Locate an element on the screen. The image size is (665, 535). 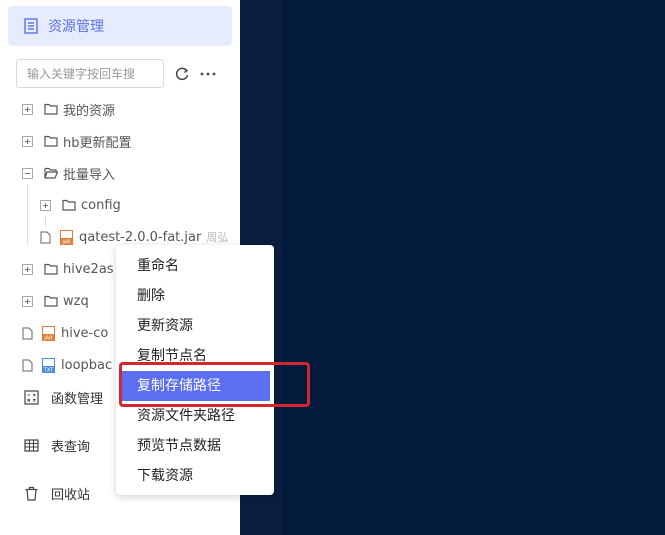
menu-item-preview-node-data: 预览节点数据 is located at coordinates (195, 446).